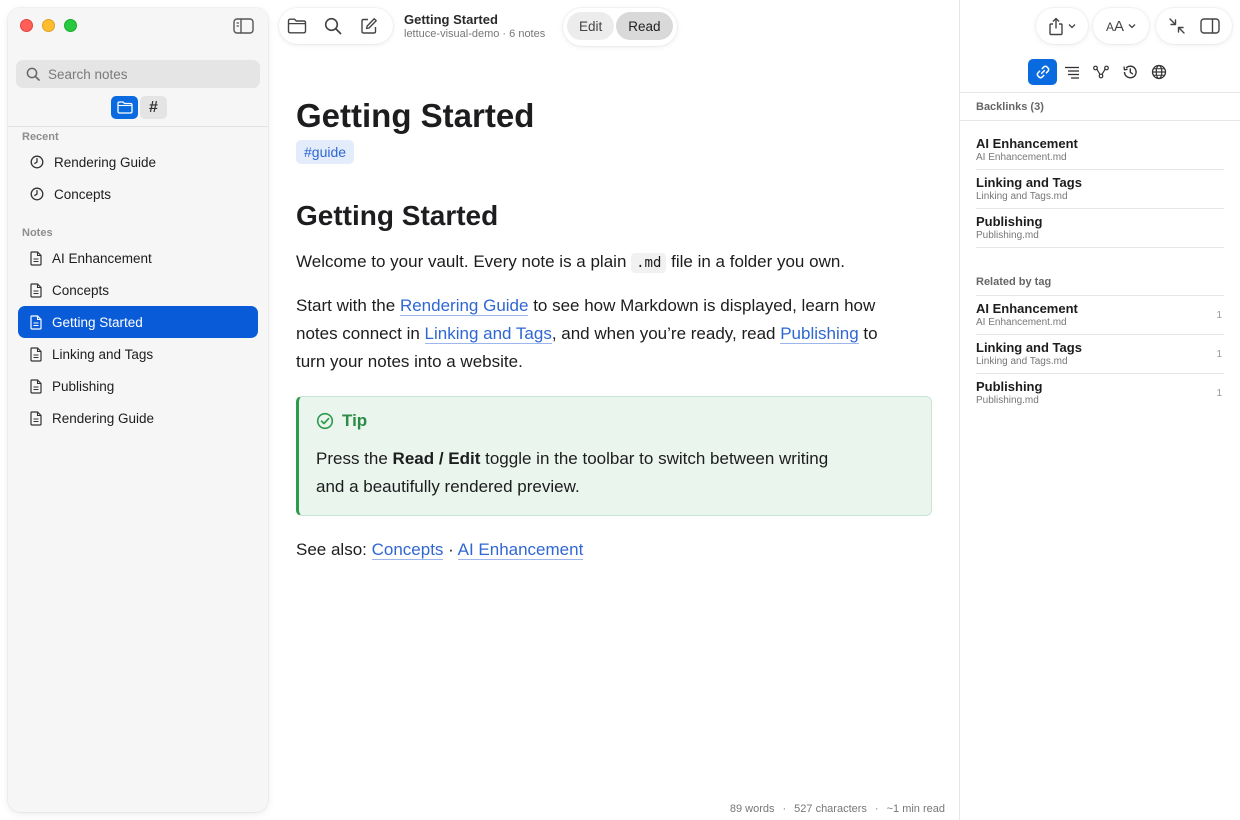  I want to click on chevron-down-icon, so click(1072, 26).